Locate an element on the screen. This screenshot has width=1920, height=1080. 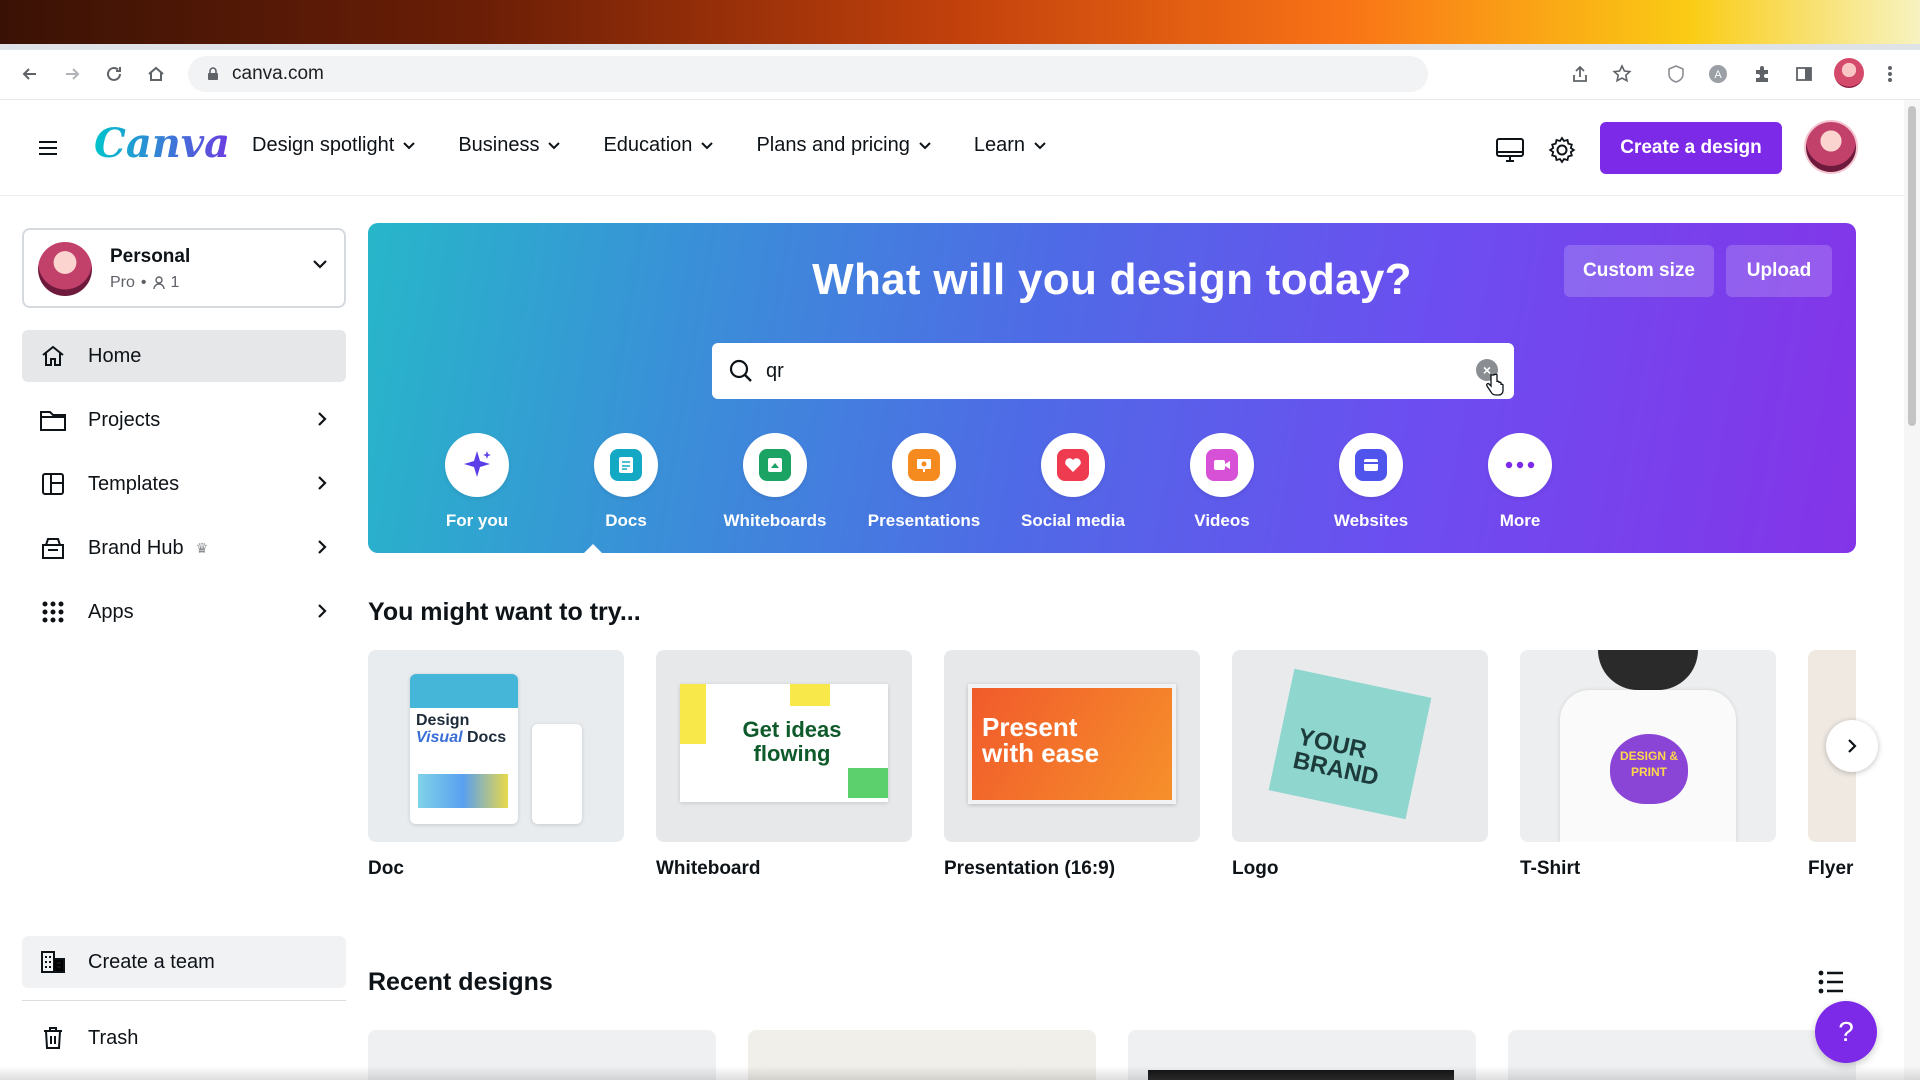
upload-button: Upload is located at coordinates (1779, 271).